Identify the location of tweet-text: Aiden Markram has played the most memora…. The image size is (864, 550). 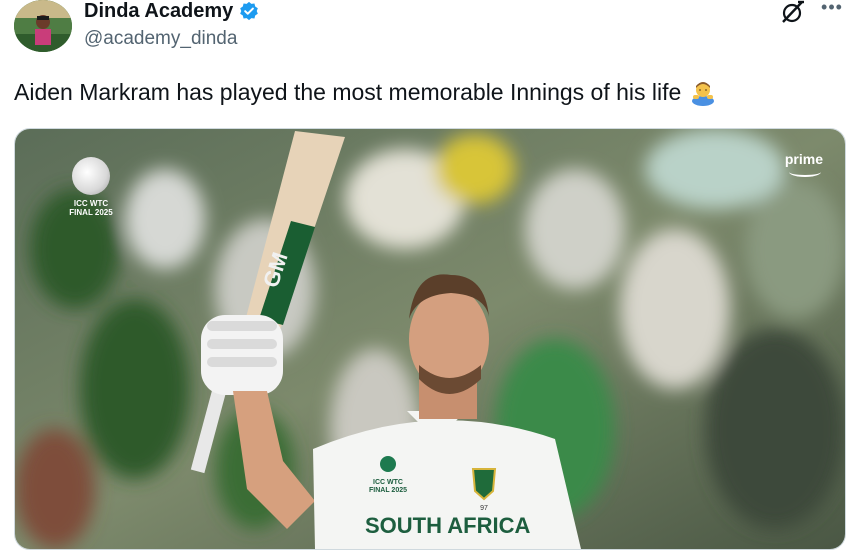
(348, 92).